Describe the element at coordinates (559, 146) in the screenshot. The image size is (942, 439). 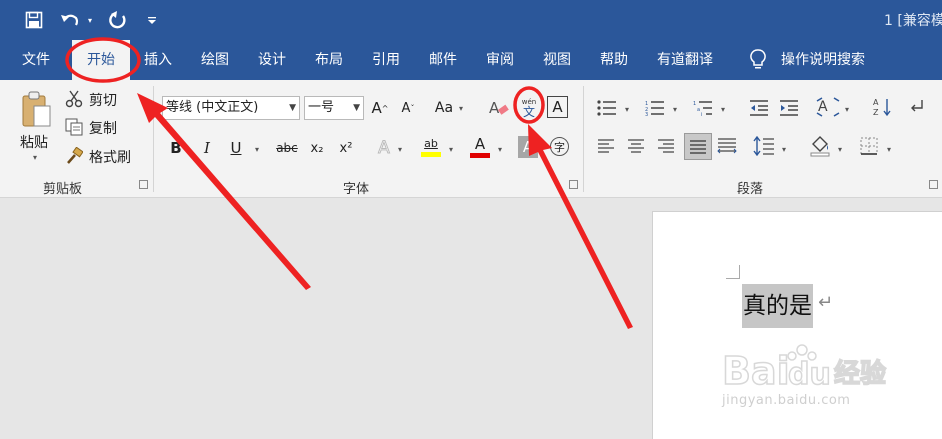
I see `enclose-characters-button: 字` at that location.